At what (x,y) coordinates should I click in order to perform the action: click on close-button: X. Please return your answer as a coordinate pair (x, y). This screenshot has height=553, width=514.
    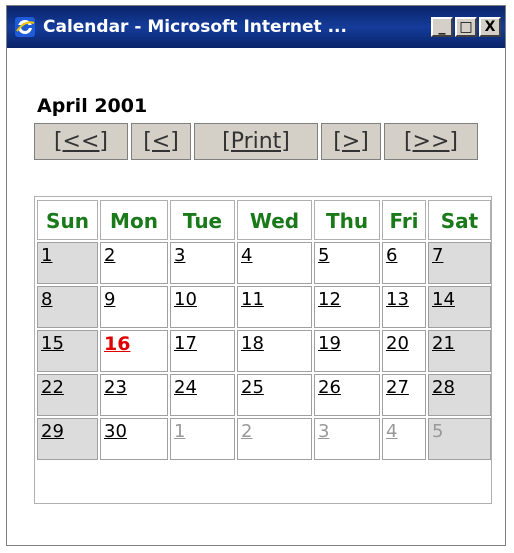
    Looking at the image, I should click on (490, 27).